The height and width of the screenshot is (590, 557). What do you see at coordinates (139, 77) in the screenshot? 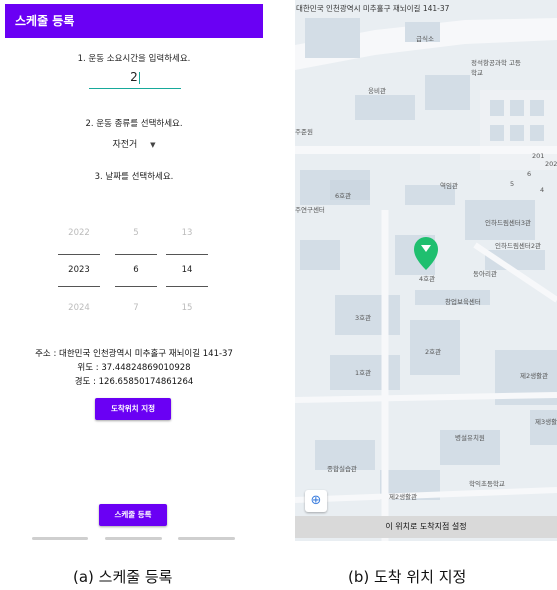
I see `text-caret` at bounding box center [139, 77].